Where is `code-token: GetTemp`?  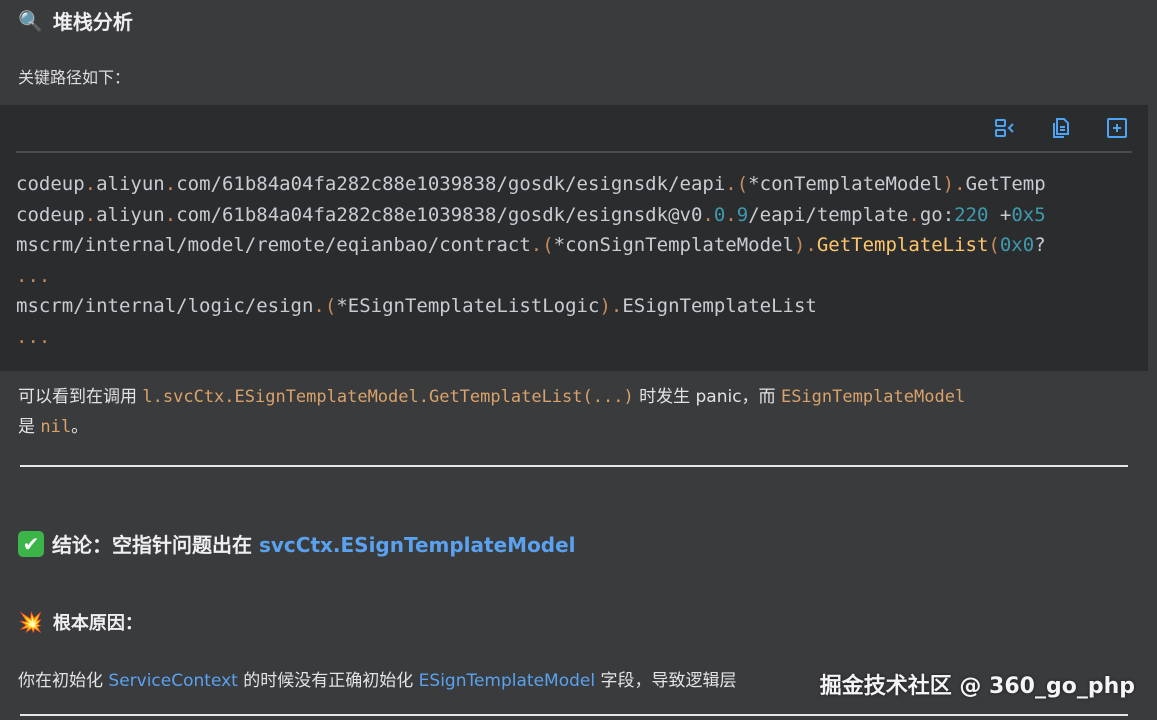
code-token: GetTemp is located at coordinates (1005, 184).